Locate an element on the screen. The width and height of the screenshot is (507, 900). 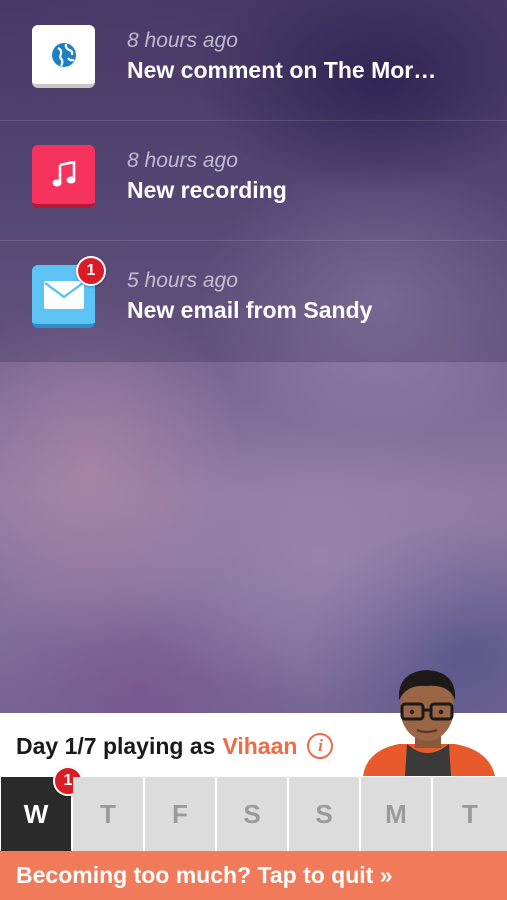
day-progress-text: Day 1/7 playing as is located at coordinates (116, 745).